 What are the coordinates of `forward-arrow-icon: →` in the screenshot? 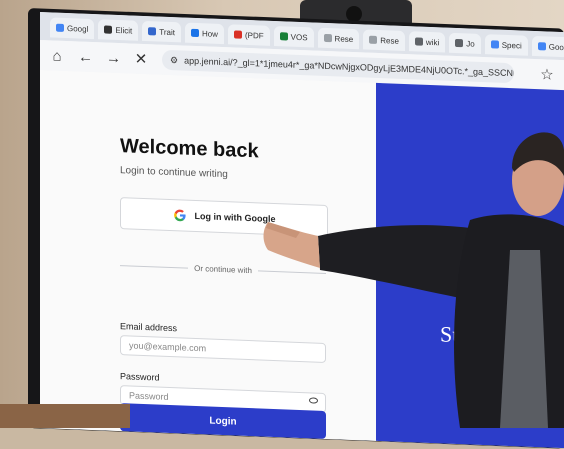 It's located at (113, 58).